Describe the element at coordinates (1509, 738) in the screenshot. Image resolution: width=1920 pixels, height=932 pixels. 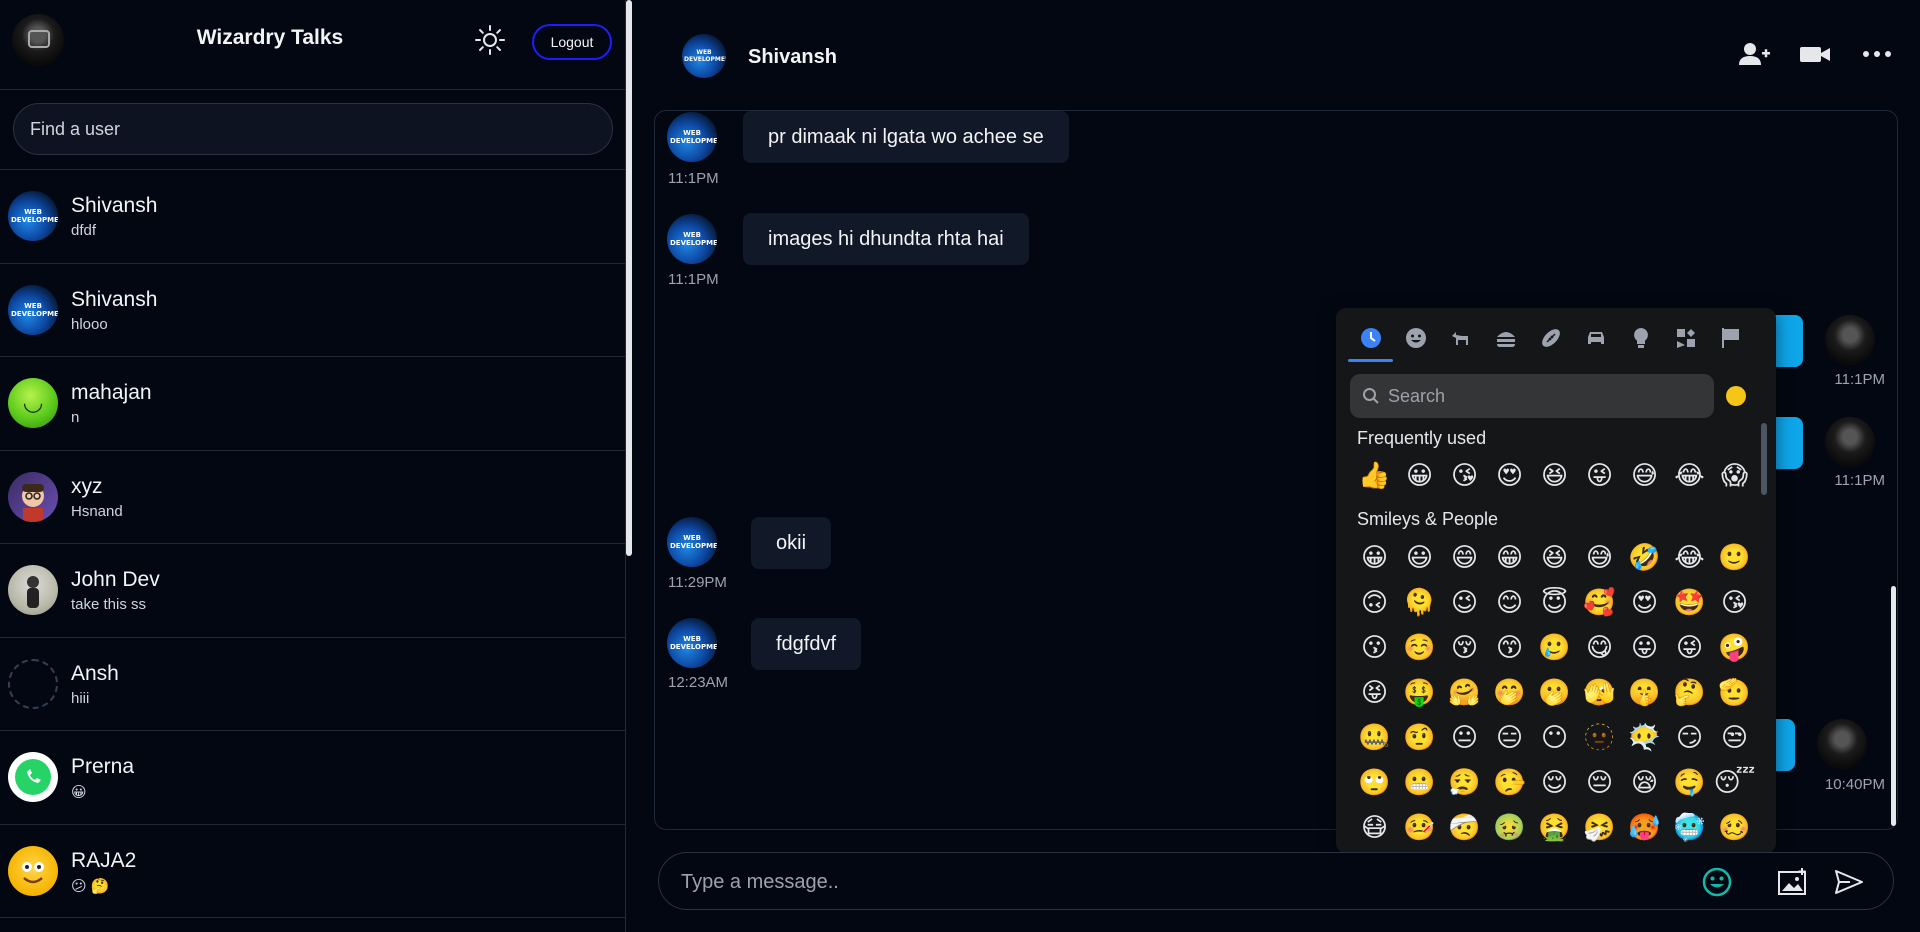
I see `emoji-item: 😑` at that location.